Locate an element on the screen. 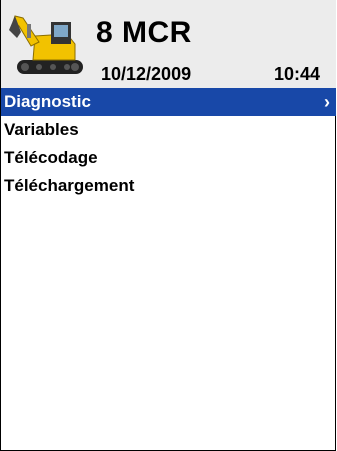 The image size is (337, 451). menu-item-label: Télécodage is located at coordinates (51, 157).